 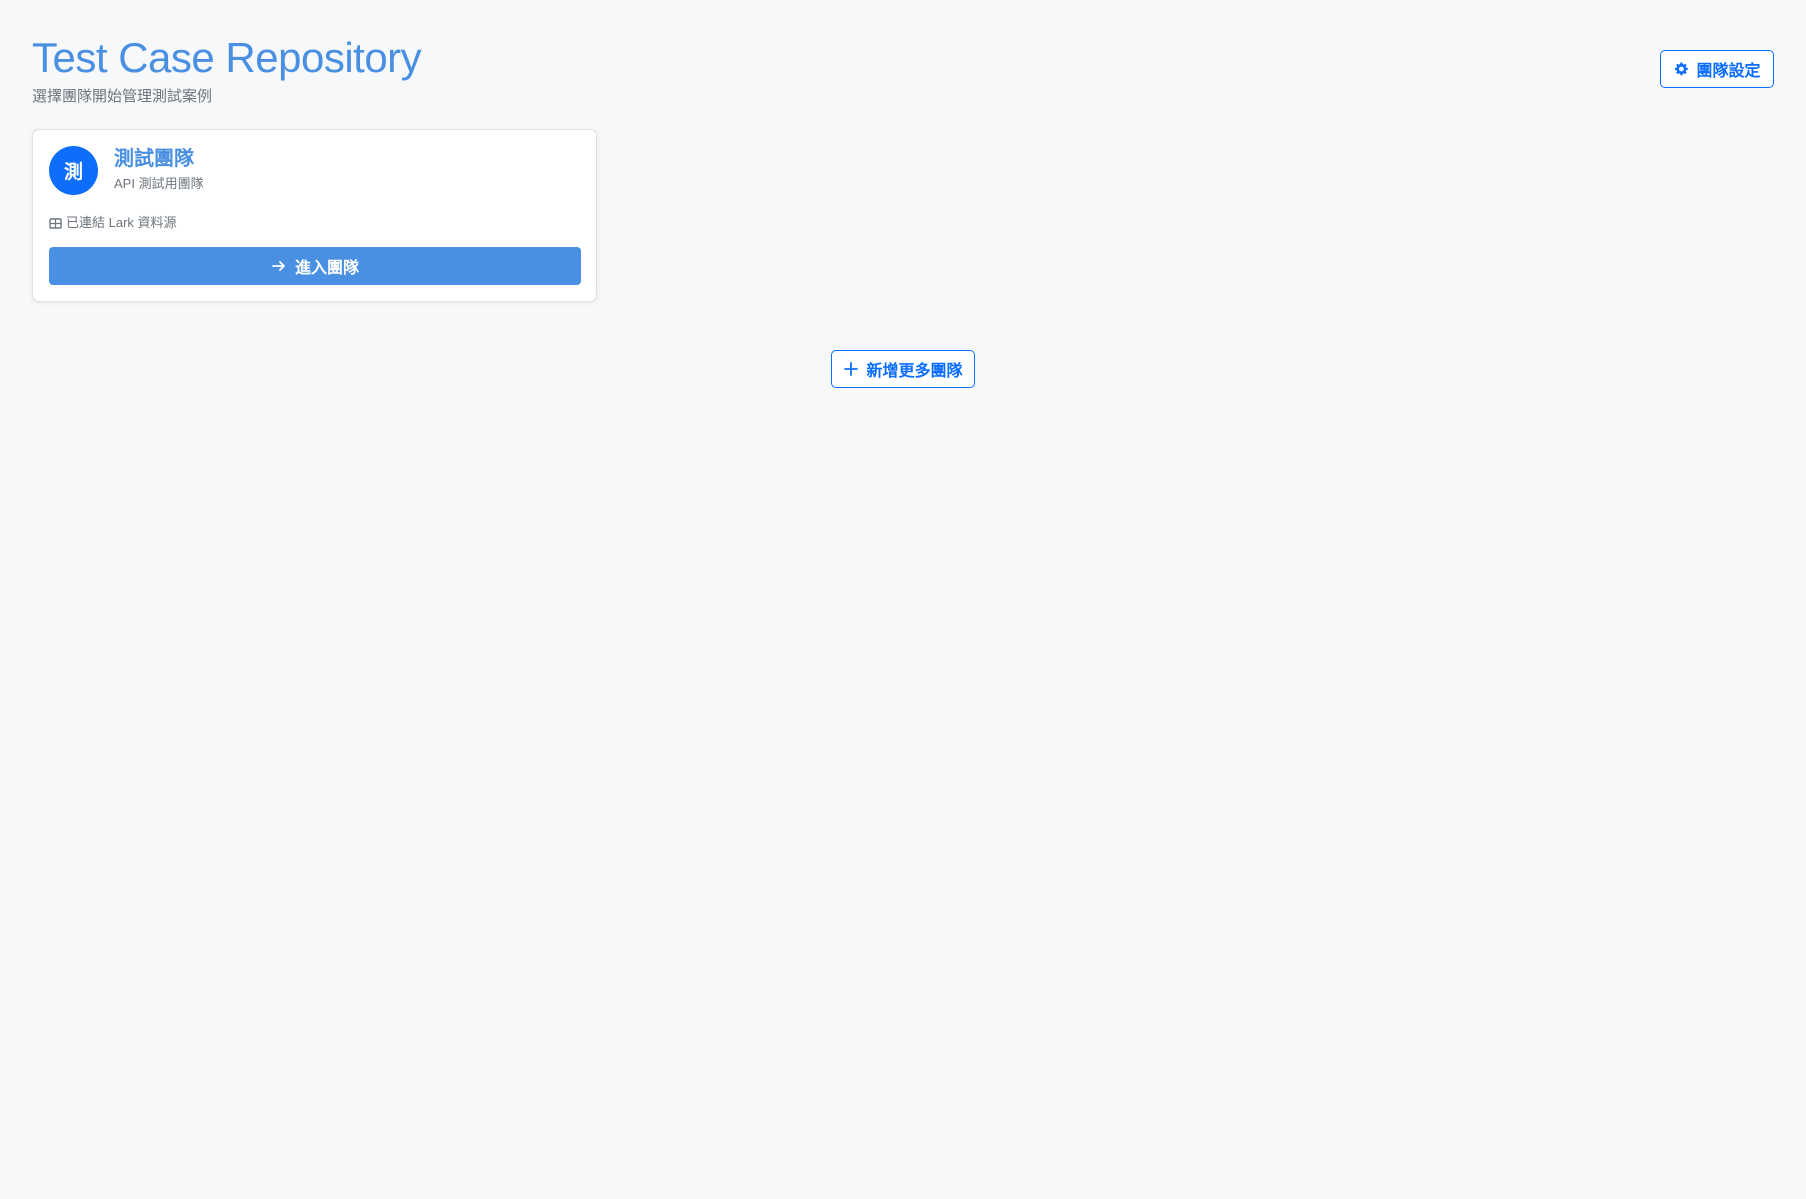 I want to click on add-team-label: 新增更多團隊, so click(x=914, y=371).